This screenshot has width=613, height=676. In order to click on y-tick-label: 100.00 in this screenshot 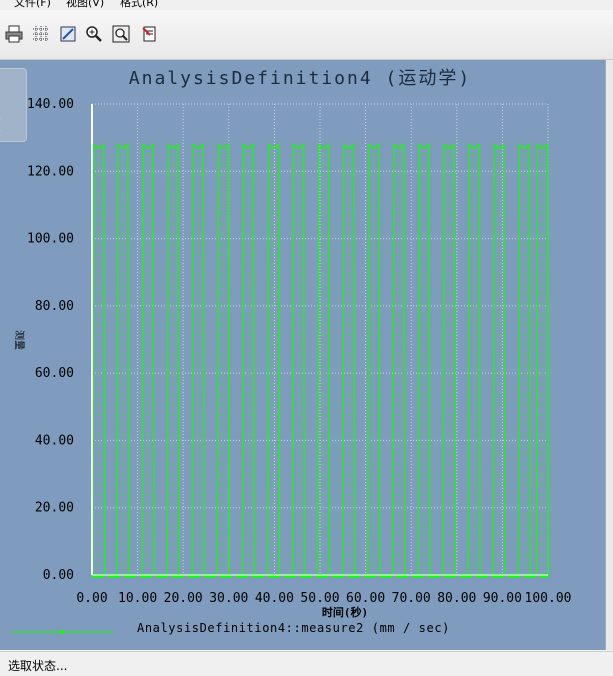, I will do `click(50, 239)`.